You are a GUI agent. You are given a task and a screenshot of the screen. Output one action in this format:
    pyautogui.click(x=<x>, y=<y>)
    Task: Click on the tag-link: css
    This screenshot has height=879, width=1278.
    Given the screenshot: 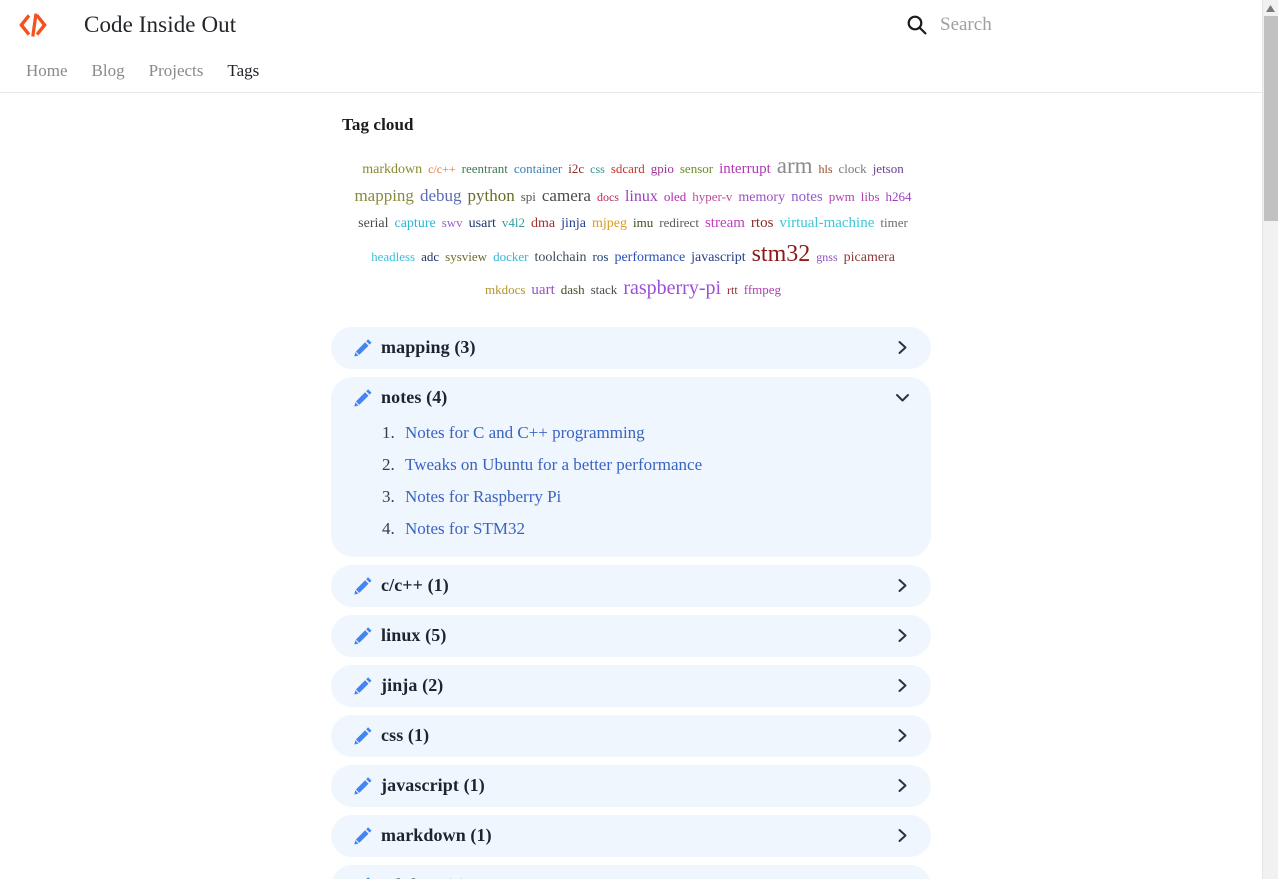 What is the action you would take?
    pyautogui.click(x=597, y=169)
    